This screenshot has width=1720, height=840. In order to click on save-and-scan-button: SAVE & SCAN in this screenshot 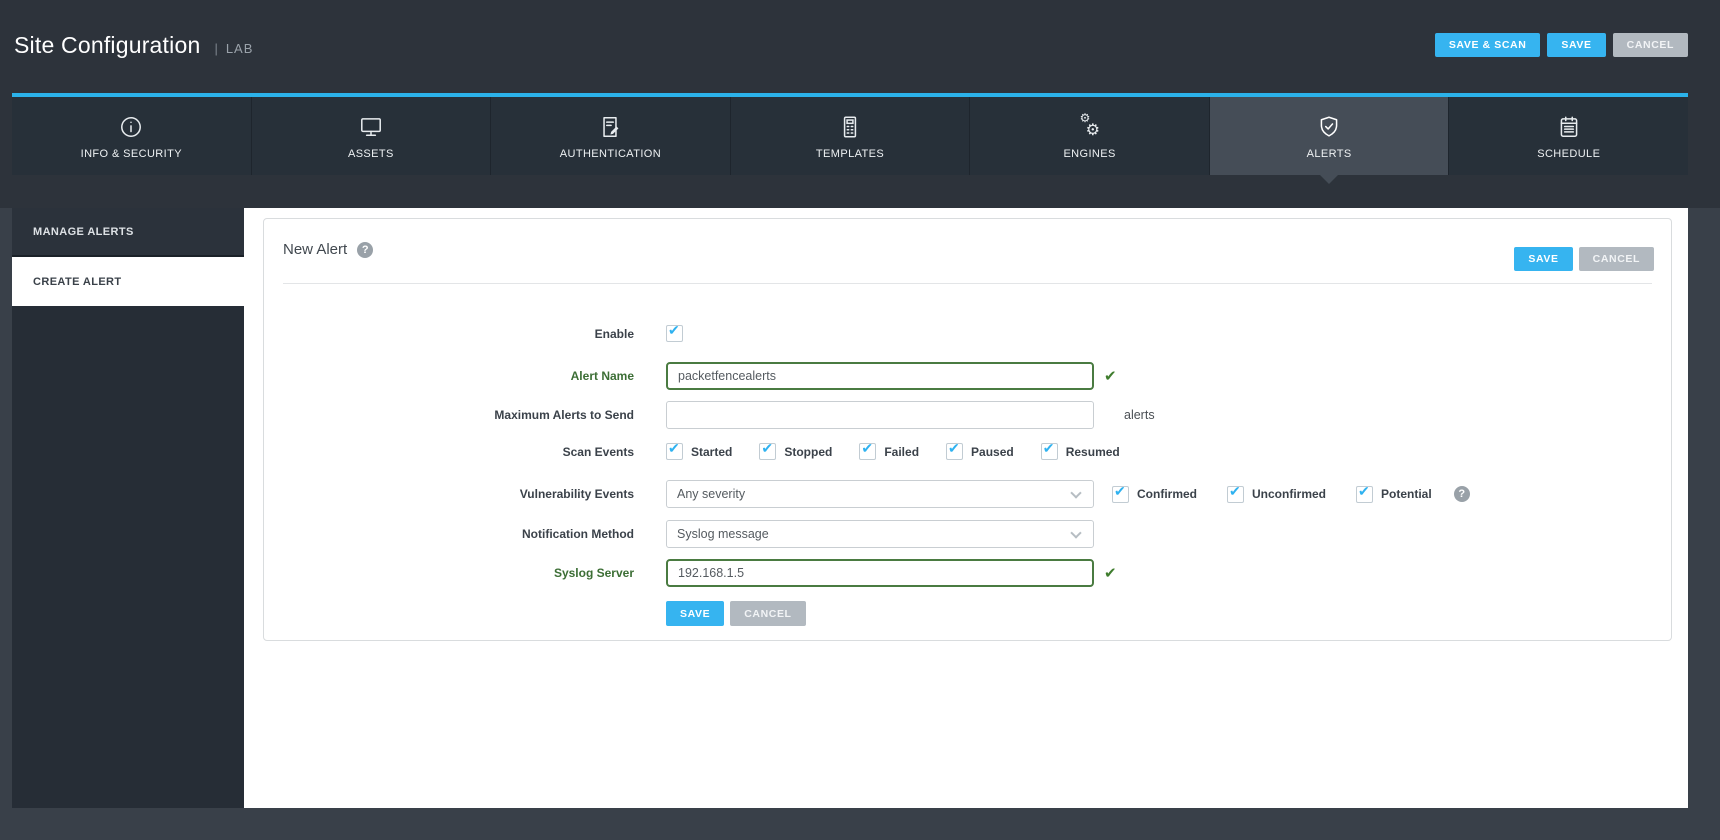, I will do `click(1487, 45)`.